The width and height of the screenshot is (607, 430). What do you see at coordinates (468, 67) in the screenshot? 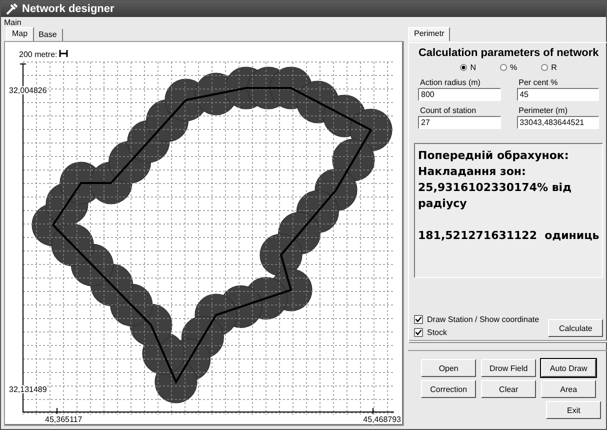
I see `radio-button: N` at bounding box center [468, 67].